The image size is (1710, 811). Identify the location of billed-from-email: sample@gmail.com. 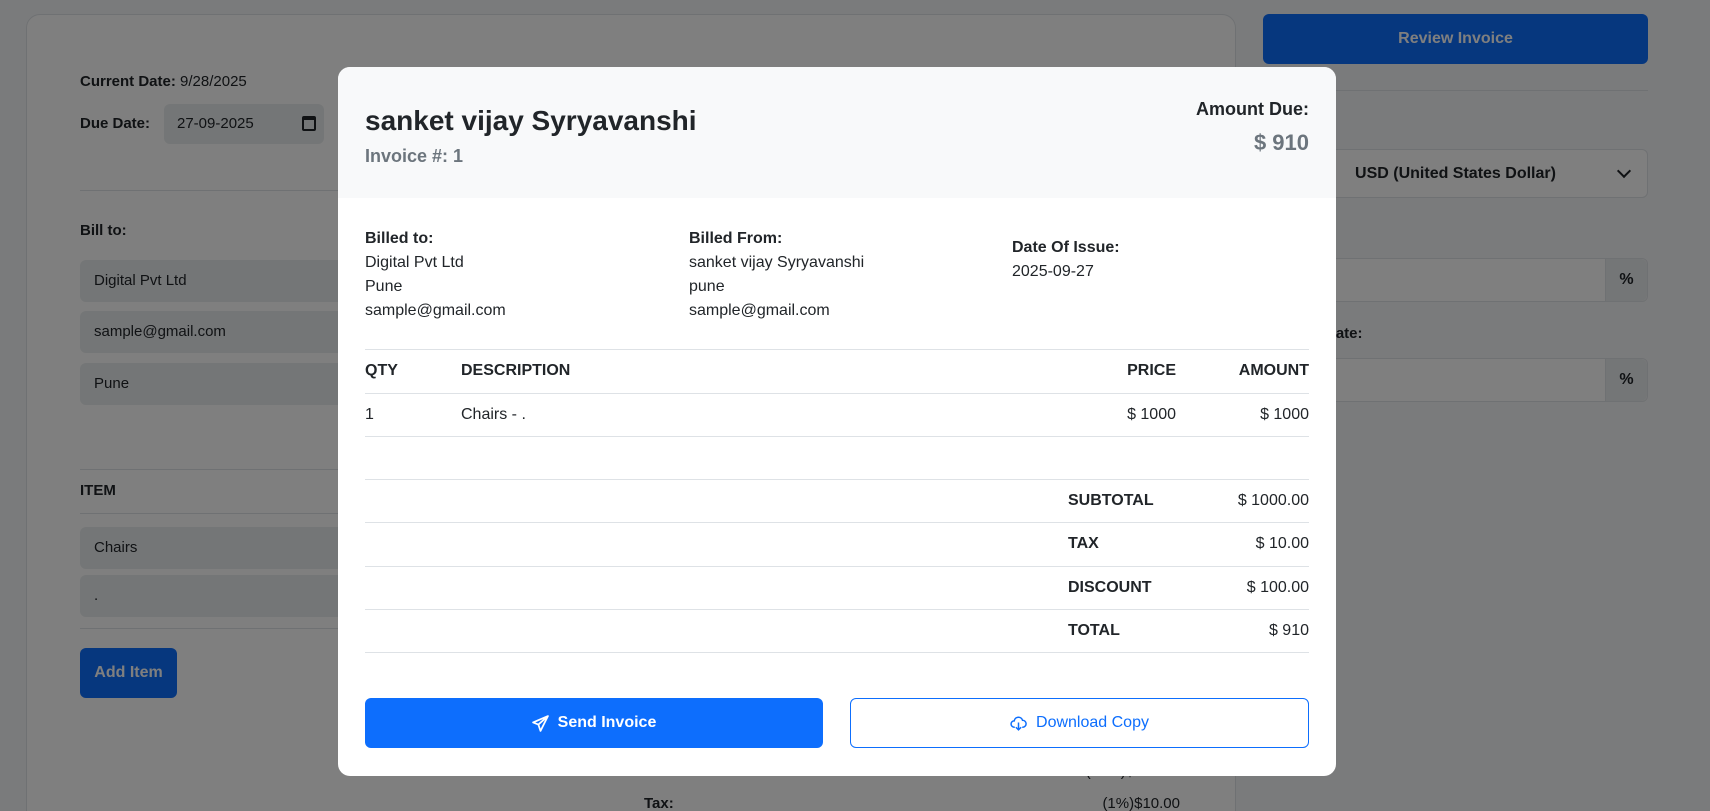
(759, 310).